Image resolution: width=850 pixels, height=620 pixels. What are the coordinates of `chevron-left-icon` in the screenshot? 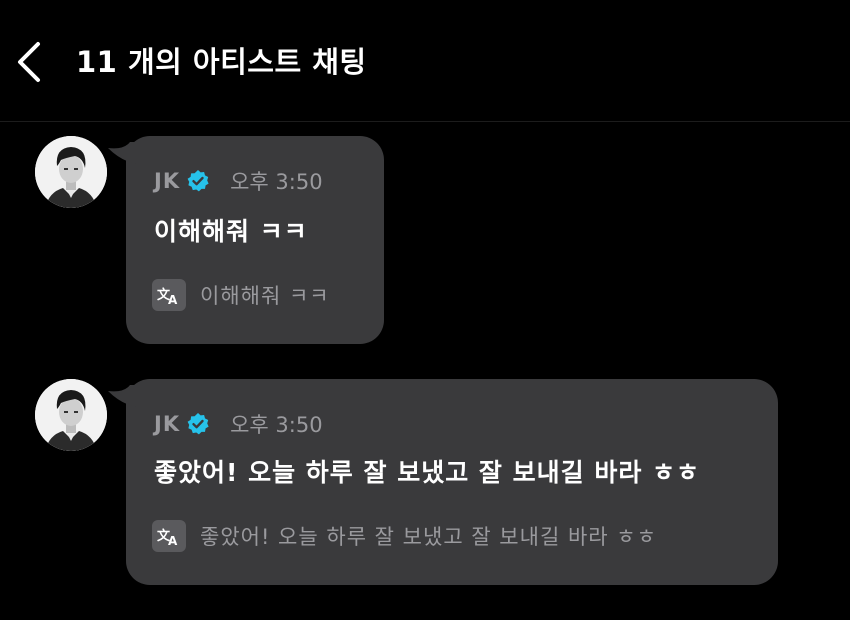 It's located at (29, 62).